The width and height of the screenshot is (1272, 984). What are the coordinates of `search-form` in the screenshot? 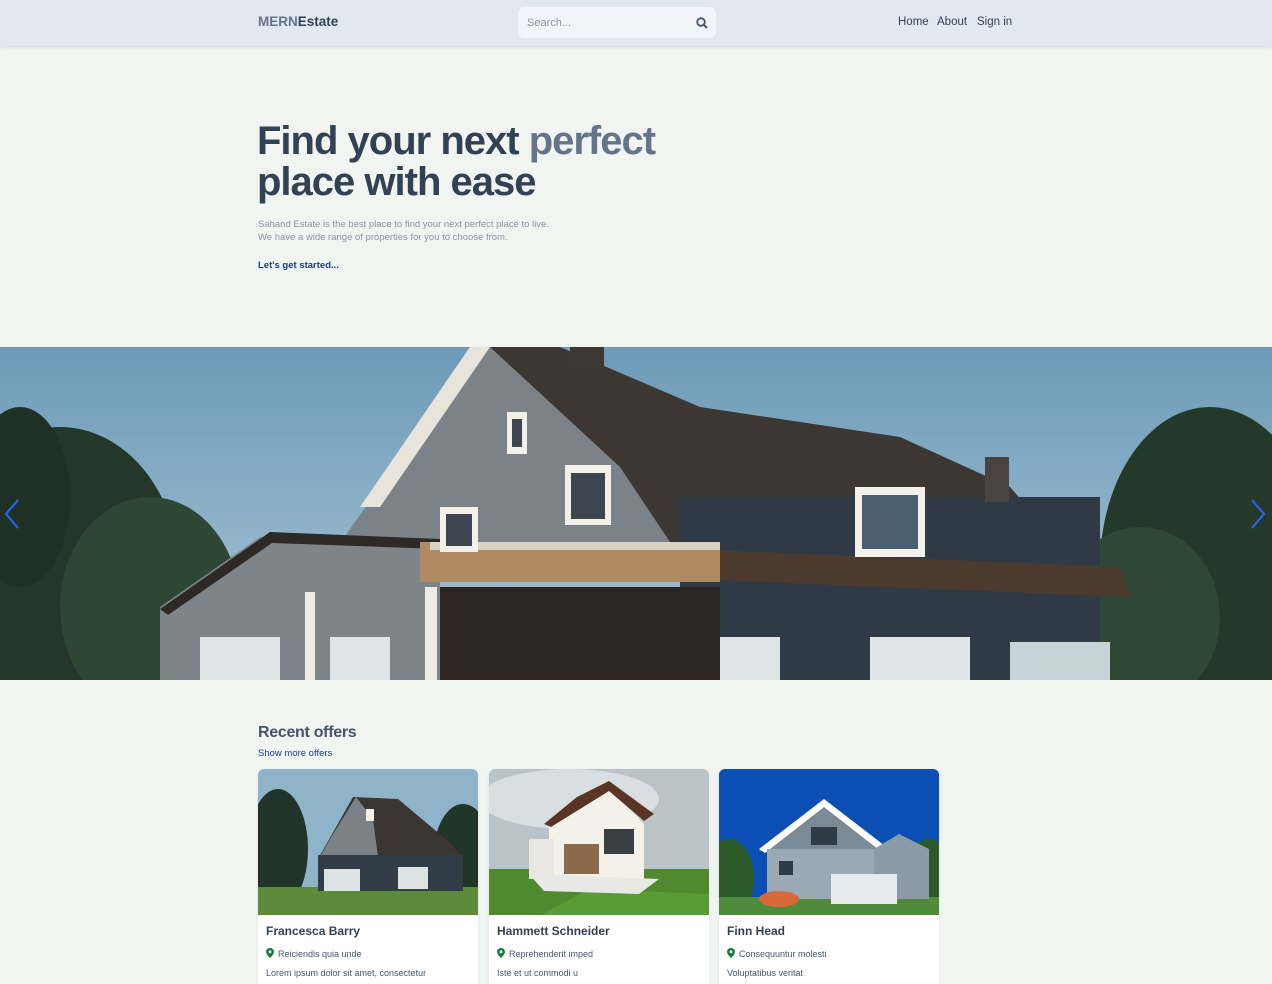 It's located at (617, 22).